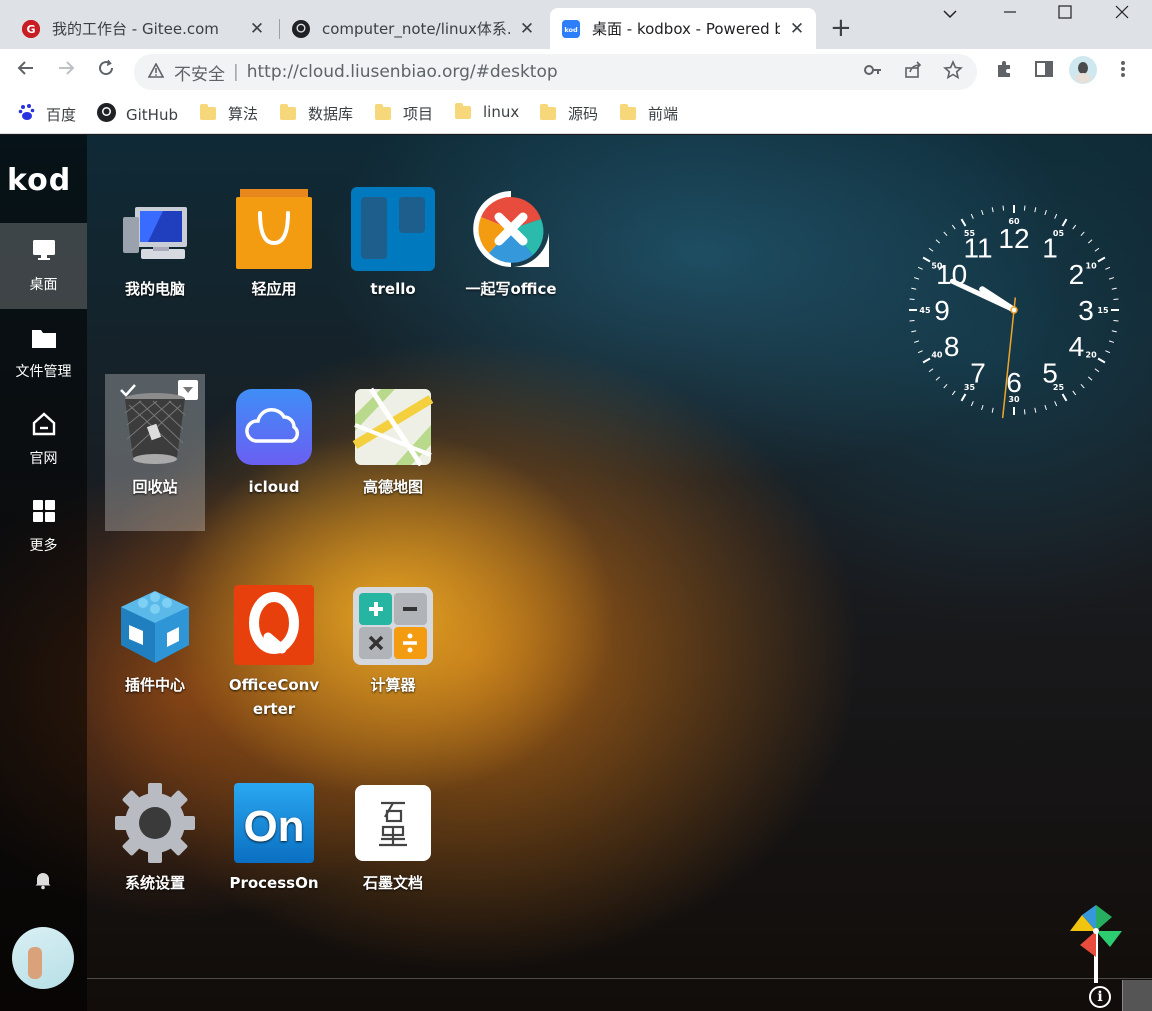 The width and height of the screenshot is (1152, 1011). What do you see at coordinates (487, 111) in the screenshot?
I see `bookmark-folder: linux` at bounding box center [487, 111].